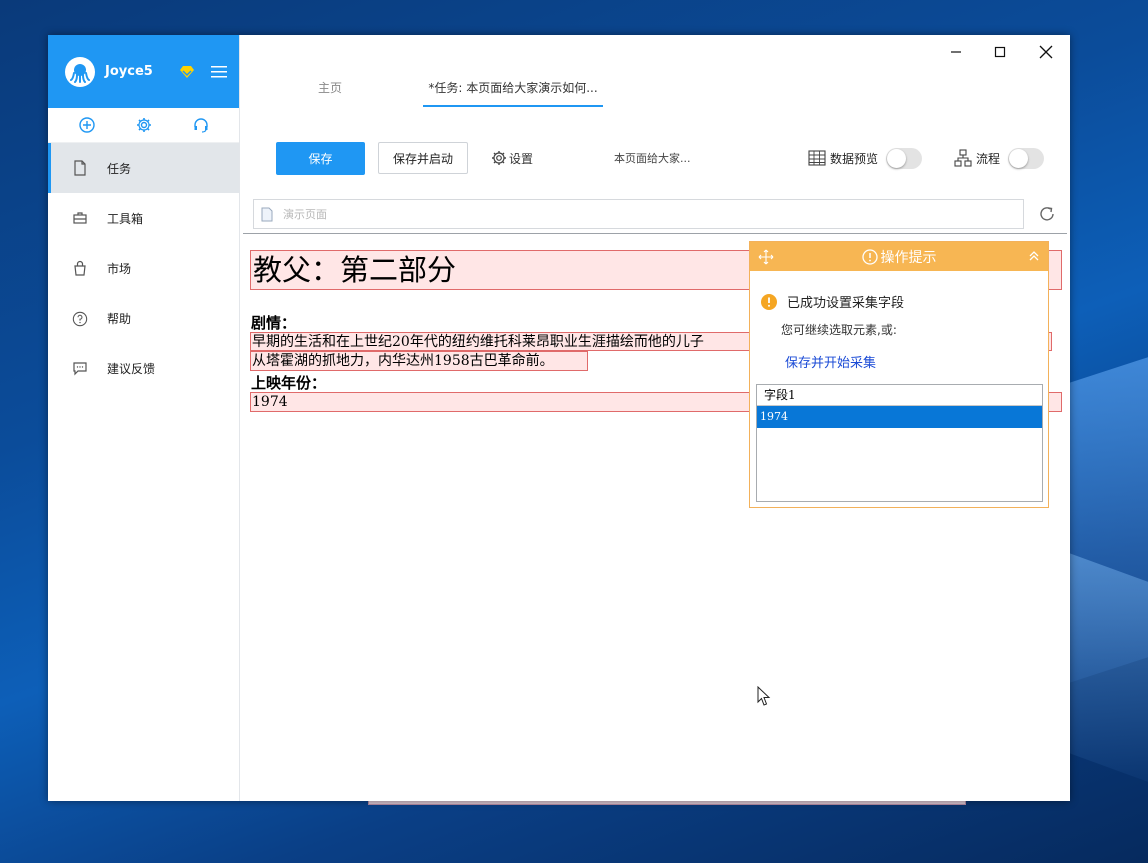 This screenshot has height=863, width=1148. Describe the element at coordinates (143, 168) in the screenshot. I see `sidebar-item-tasks: 任务` at that location.